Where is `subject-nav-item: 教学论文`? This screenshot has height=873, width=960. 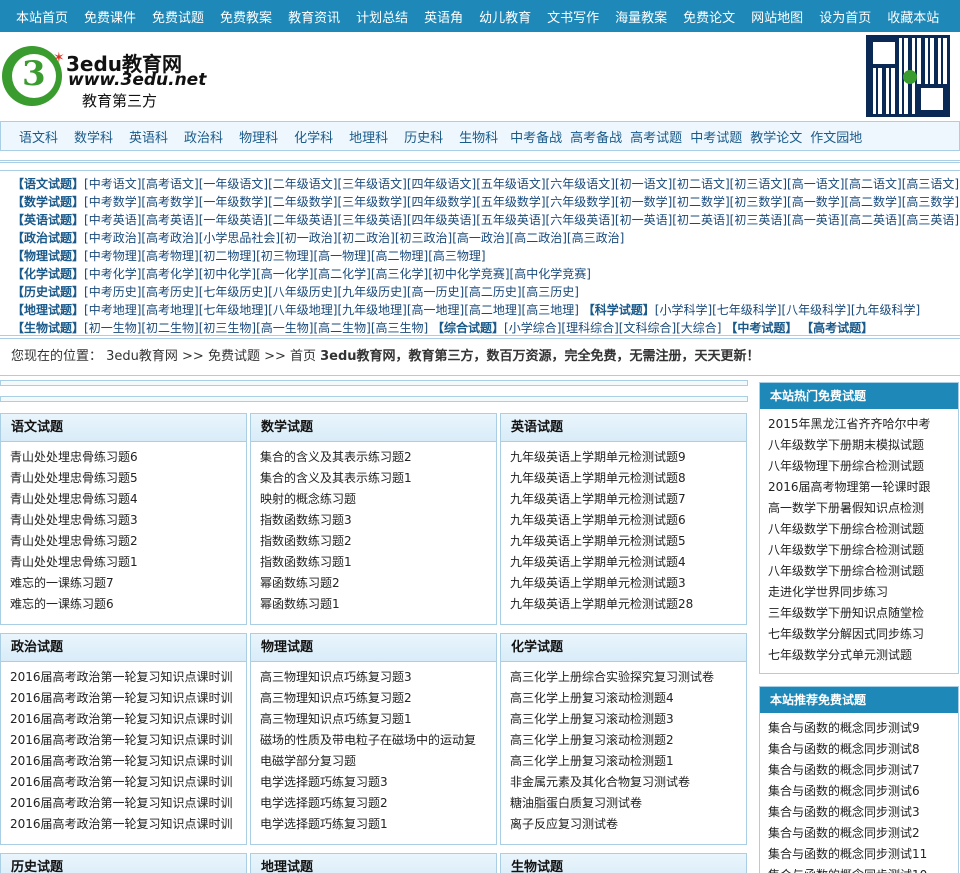
subject-nav-item: 教学论文 is located at coordinates (776, 136).